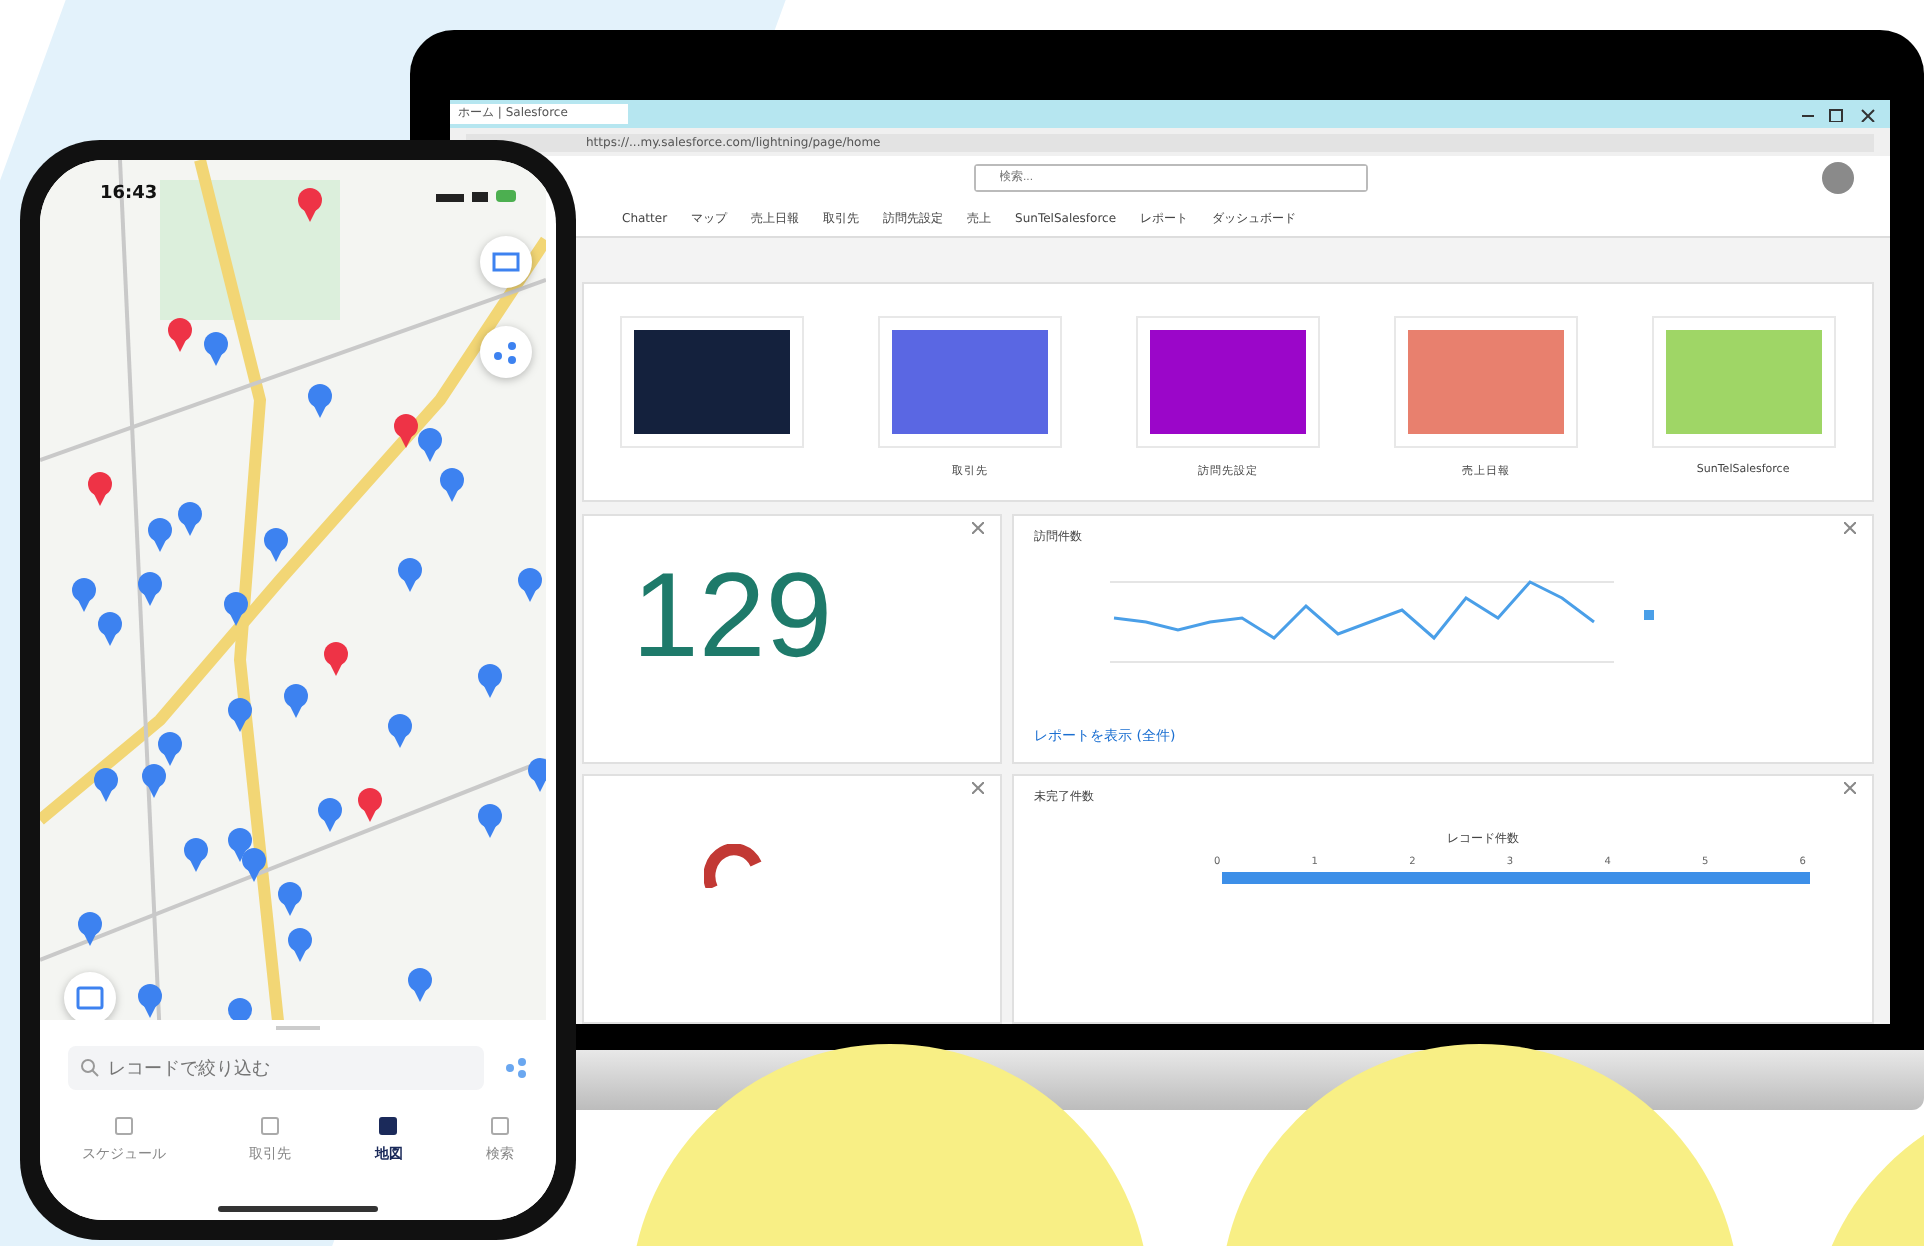 This screenshot has width=1924, height=1246. I want to click on metric-value: 129, so click(732, 616).